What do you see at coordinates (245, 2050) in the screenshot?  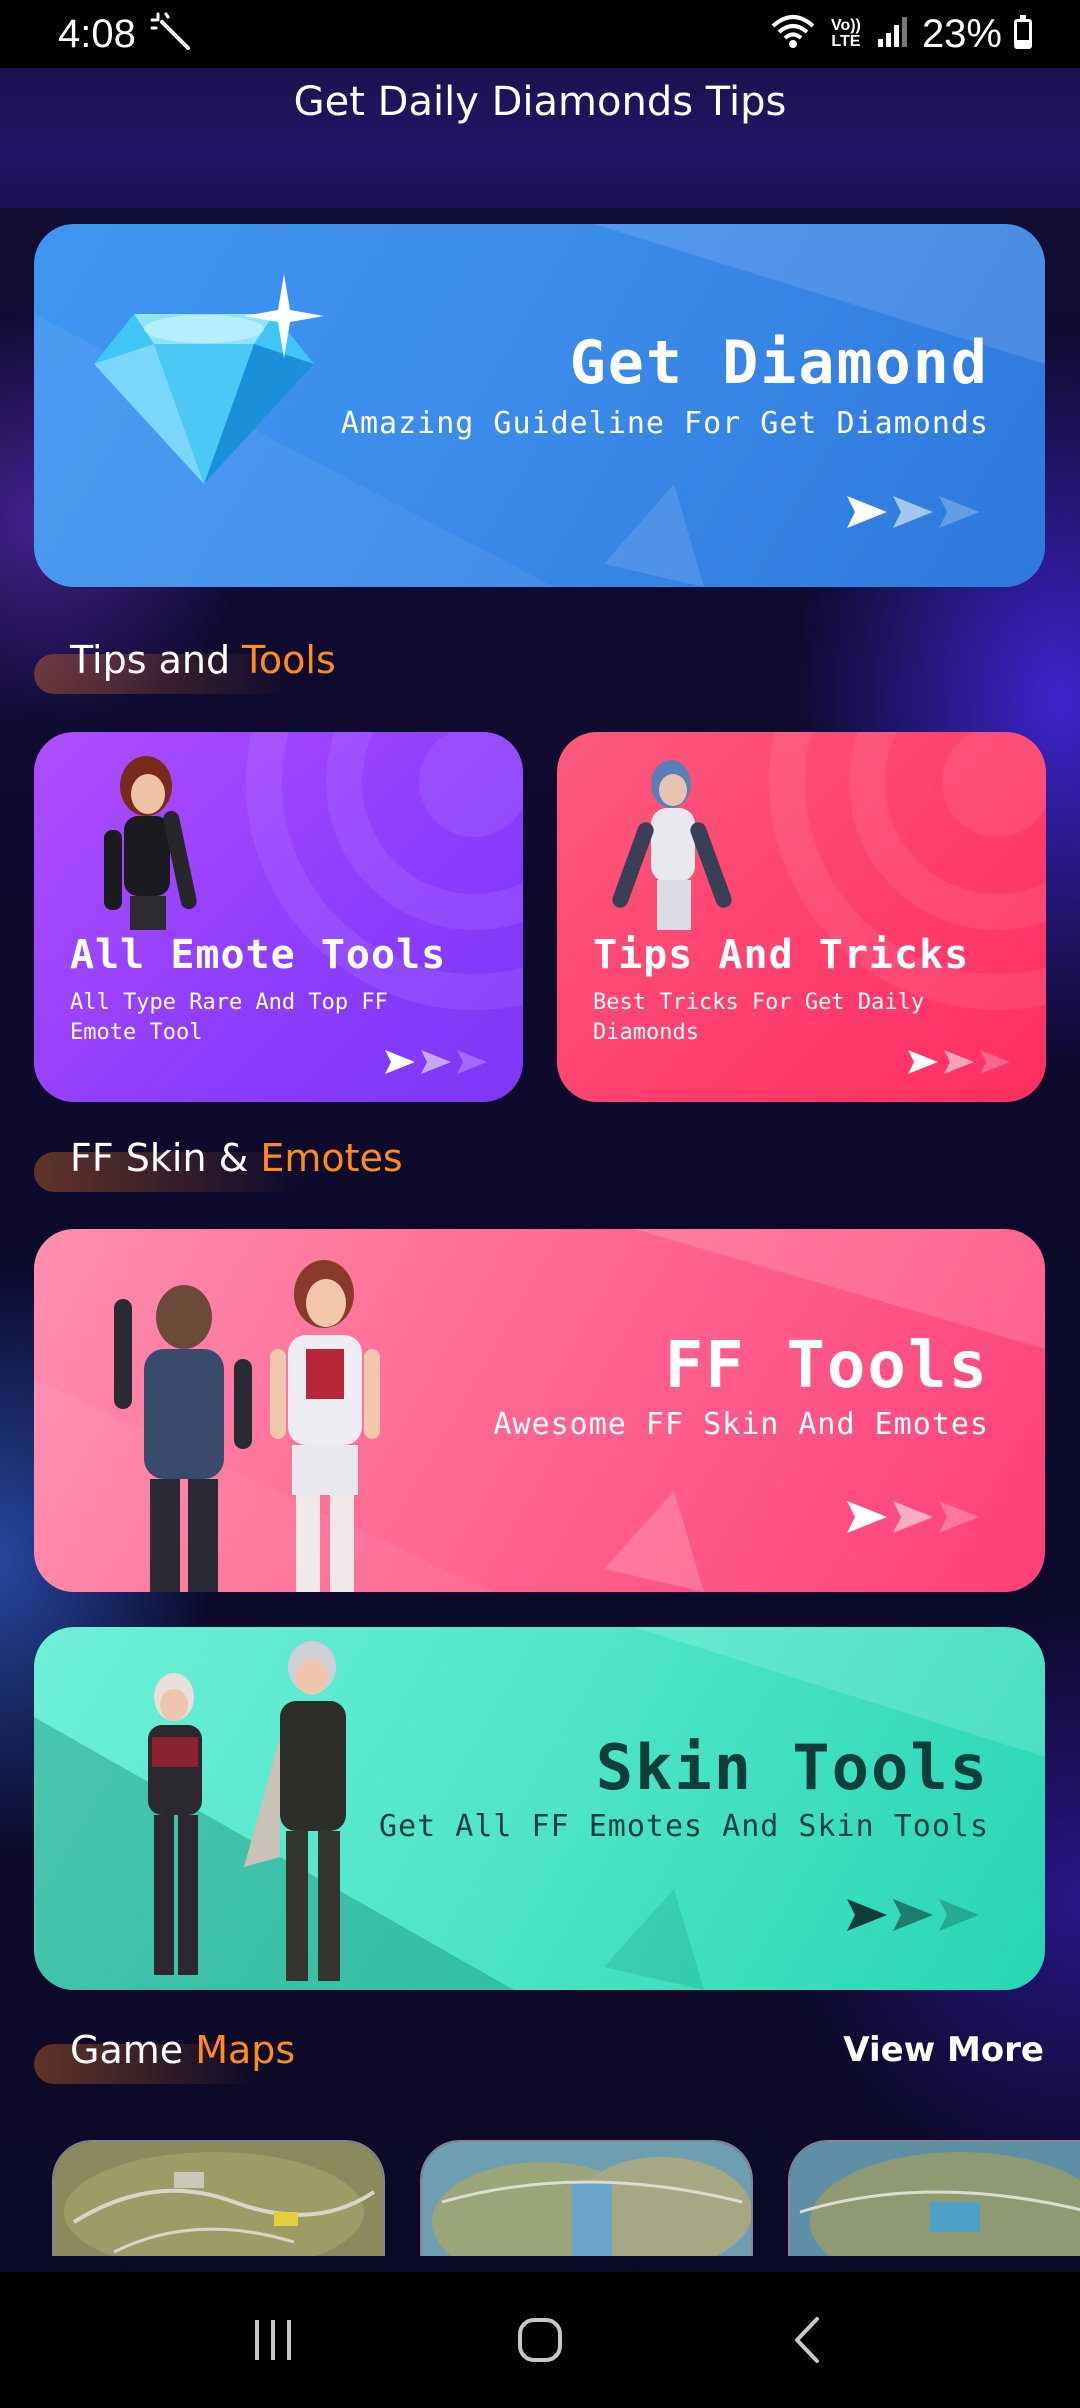 I see `section-heading-highlight: Maps` at bounding box center [245, 2050].